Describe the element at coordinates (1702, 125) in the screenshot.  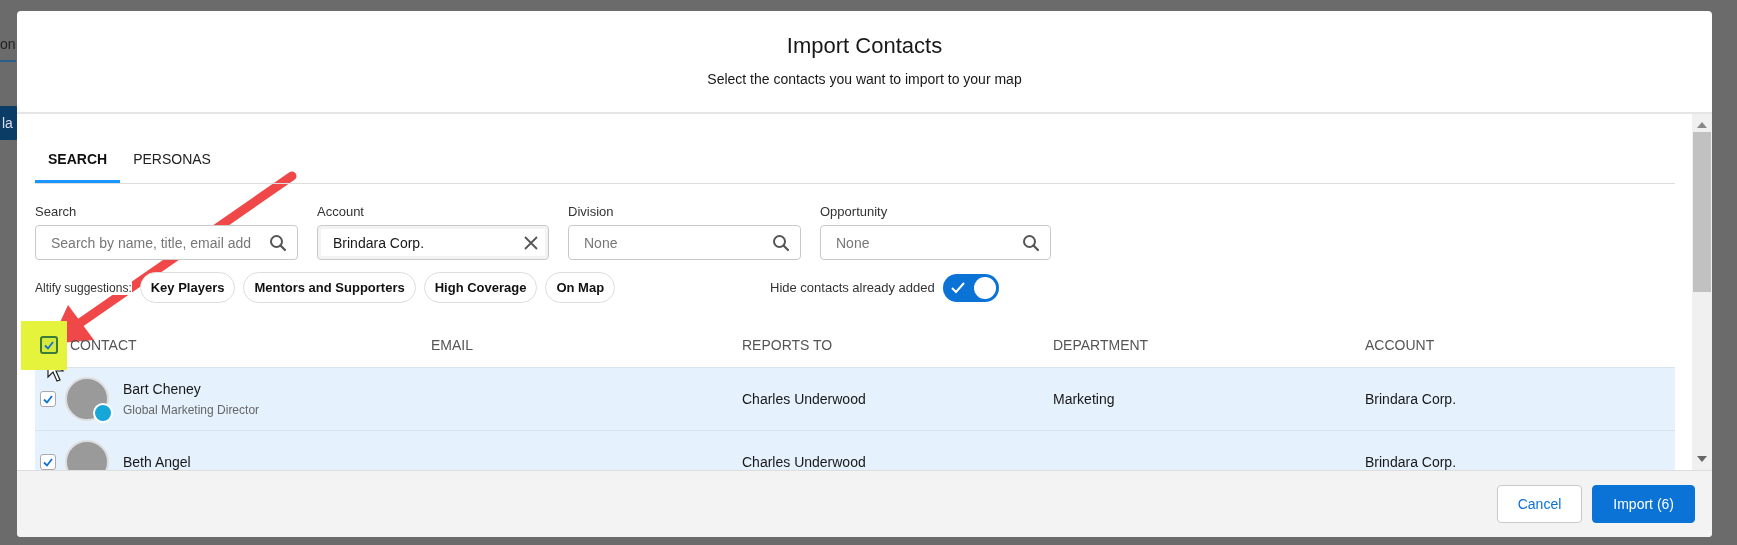
I see `scroll-up-icon` at that location.